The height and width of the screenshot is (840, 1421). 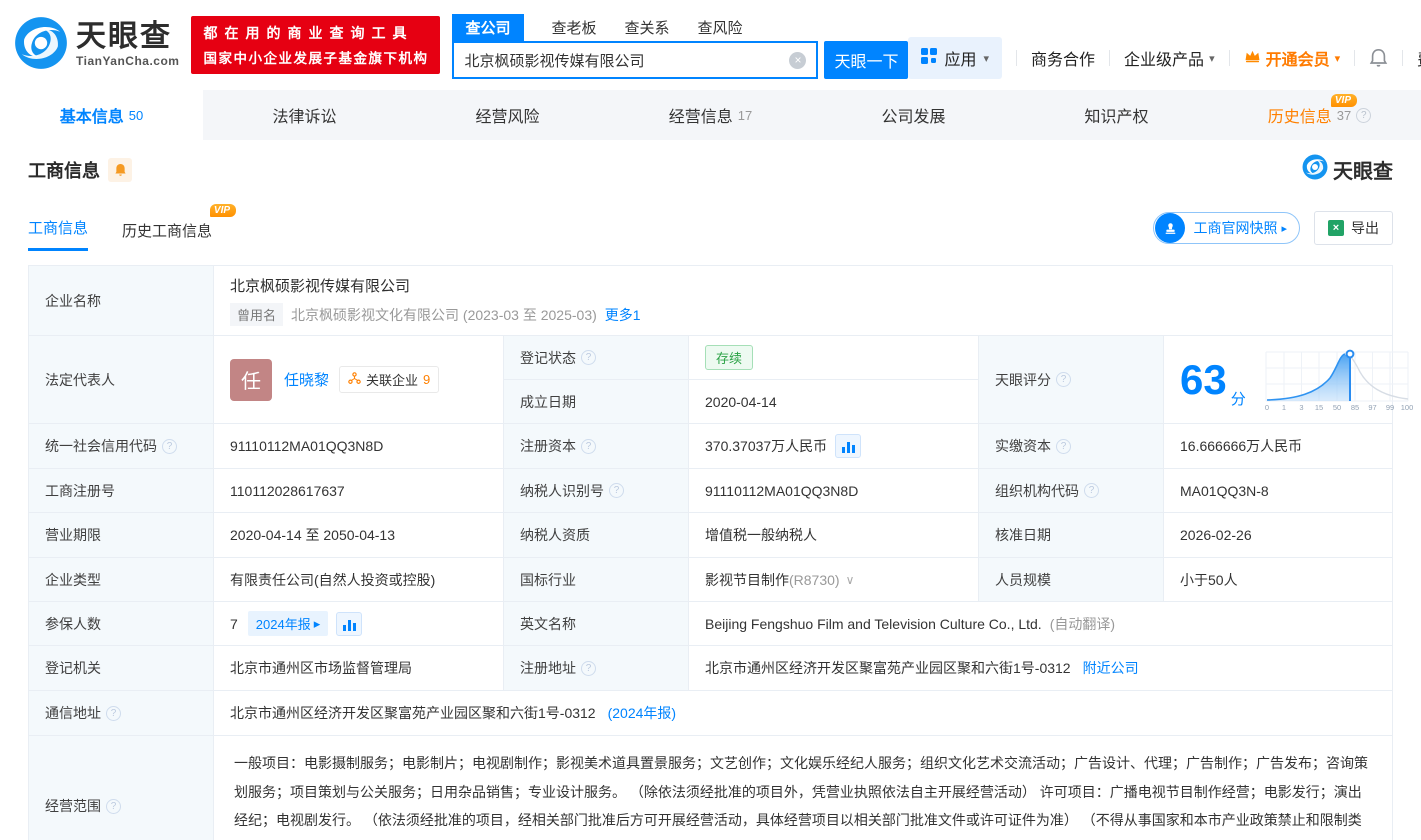 What do you see at coordinates (320, 286) in the screenshot?
I see `company-name: 北京枫硕影视传媒有限公司` at bounding box center [320, 286].